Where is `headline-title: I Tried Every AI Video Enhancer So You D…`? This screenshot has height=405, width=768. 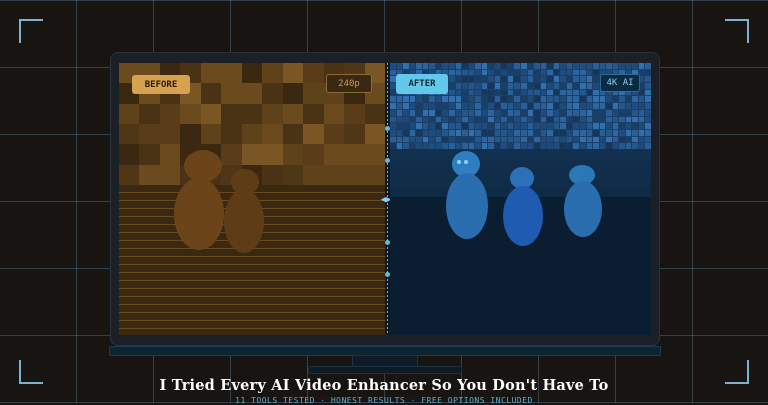
headline-title: I Tried Every AI Video Enhancer So You D… is located at coordinates (384, 385).